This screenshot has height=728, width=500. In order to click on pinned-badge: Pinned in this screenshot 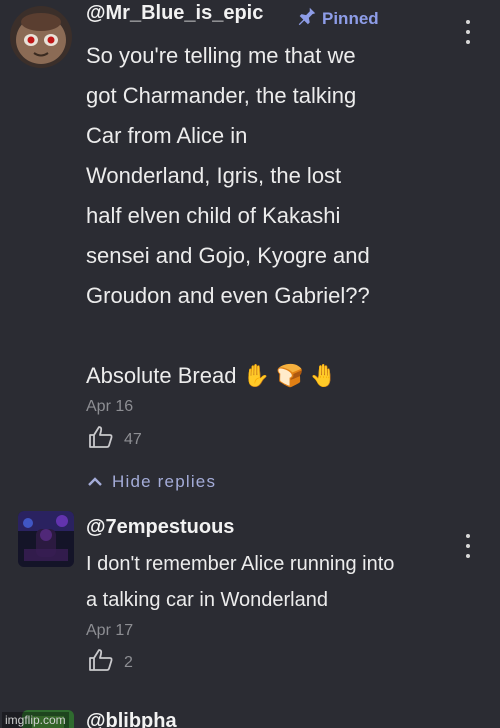, I will do `click(337, 18)`.